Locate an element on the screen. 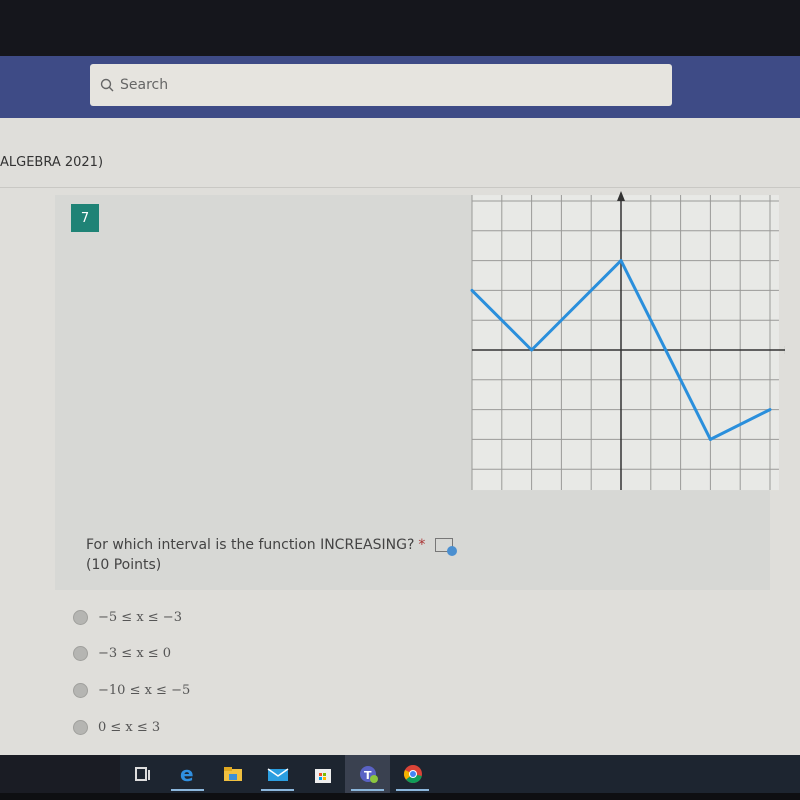 This screenshot has height=800, width=800. screen-bezel-bottom is located at coordinates (400, 796).